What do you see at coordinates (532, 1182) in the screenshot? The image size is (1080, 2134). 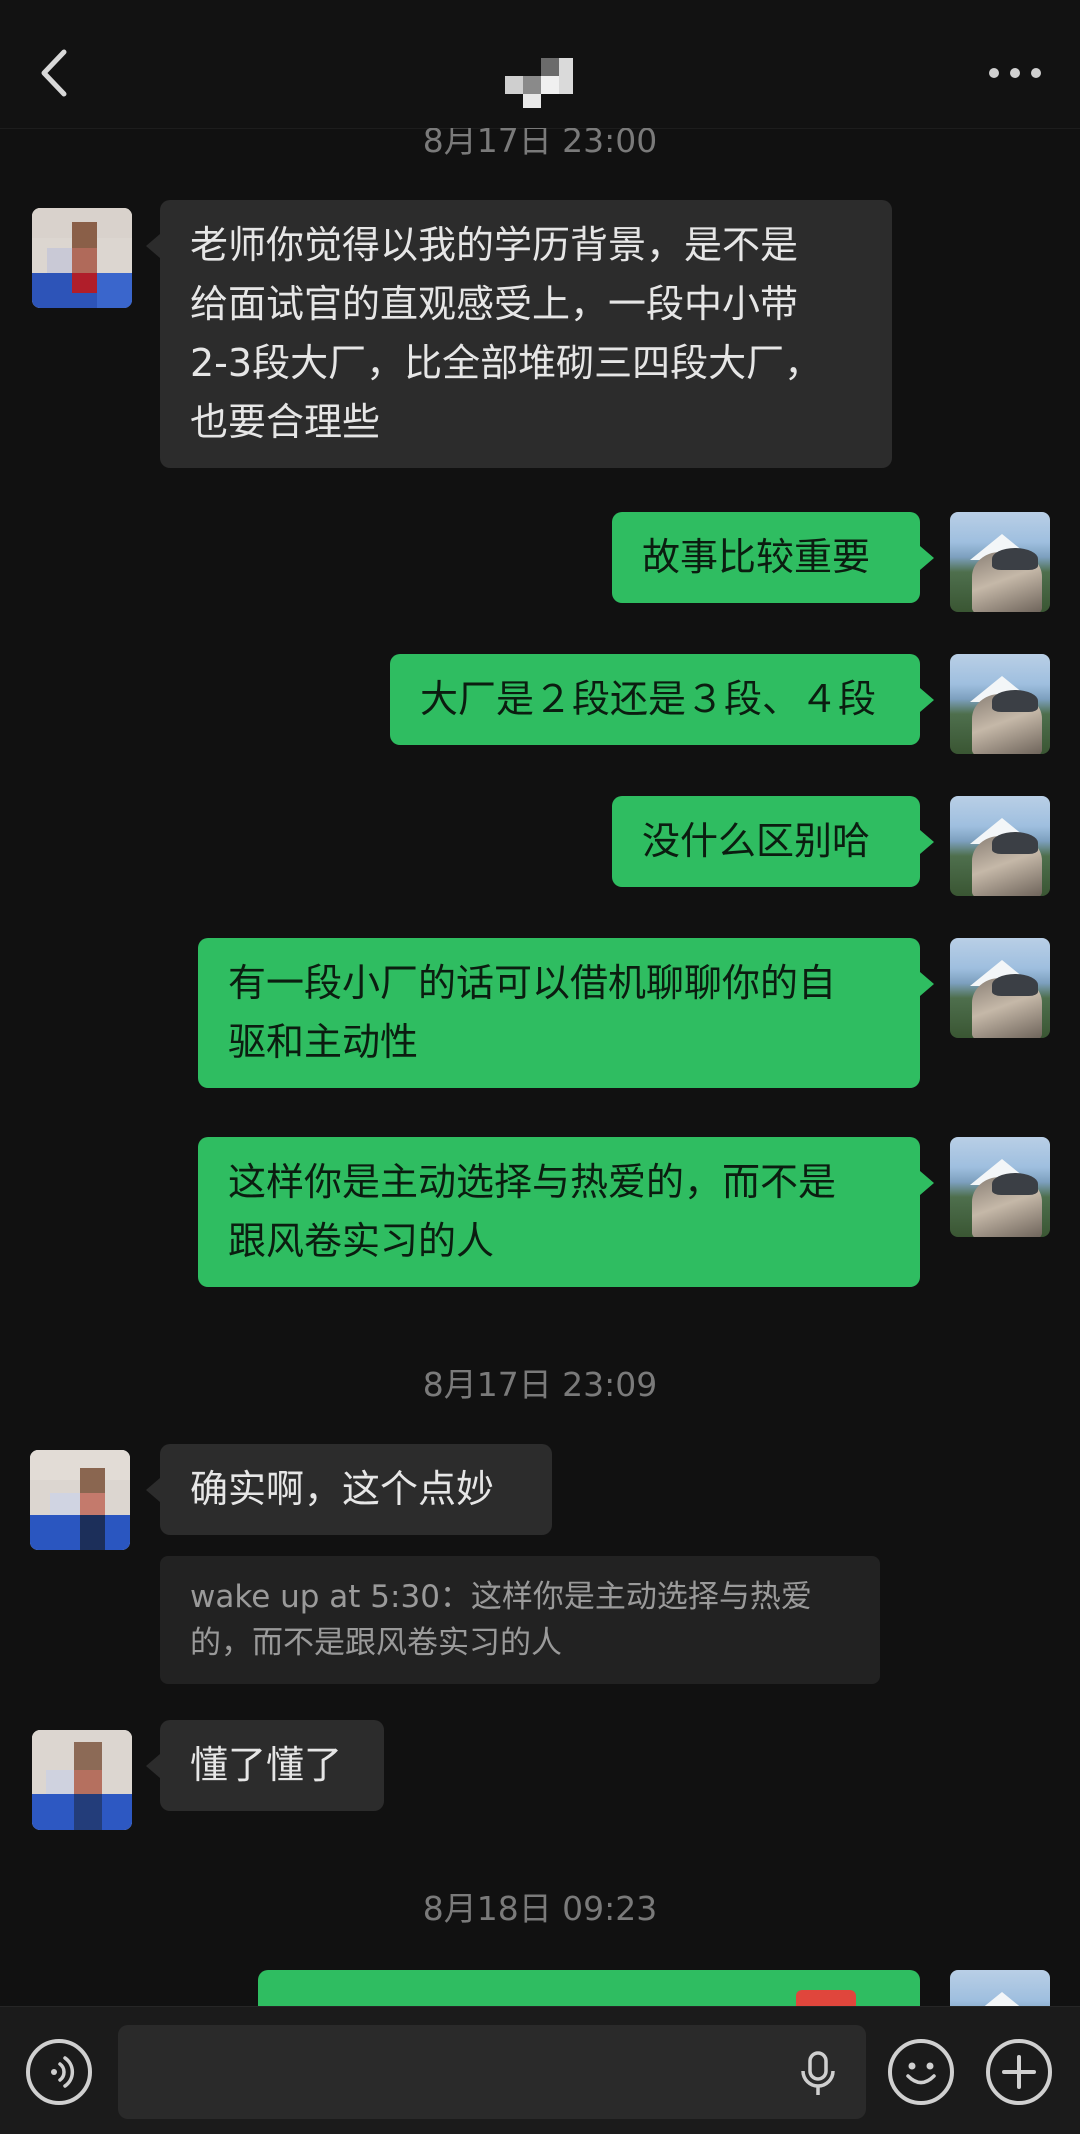 I see `message-text: 这样你是主动选择与热爱的，而不是` at bounding box center [532, 1182].